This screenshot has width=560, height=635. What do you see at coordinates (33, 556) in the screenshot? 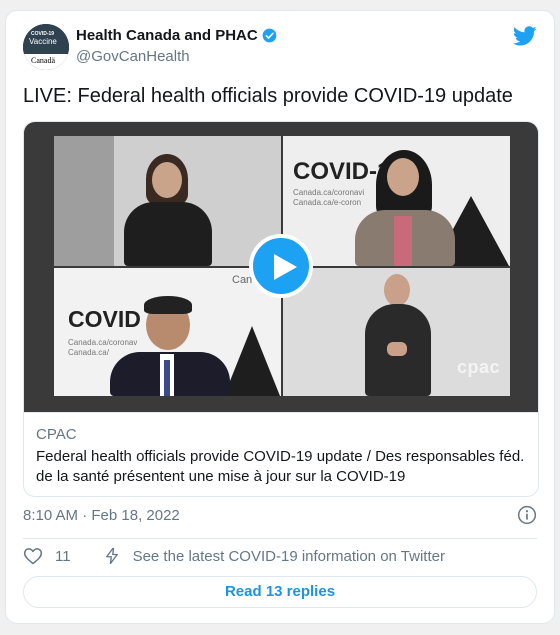
I see `heart-icon` at bounding box center [33, 556].